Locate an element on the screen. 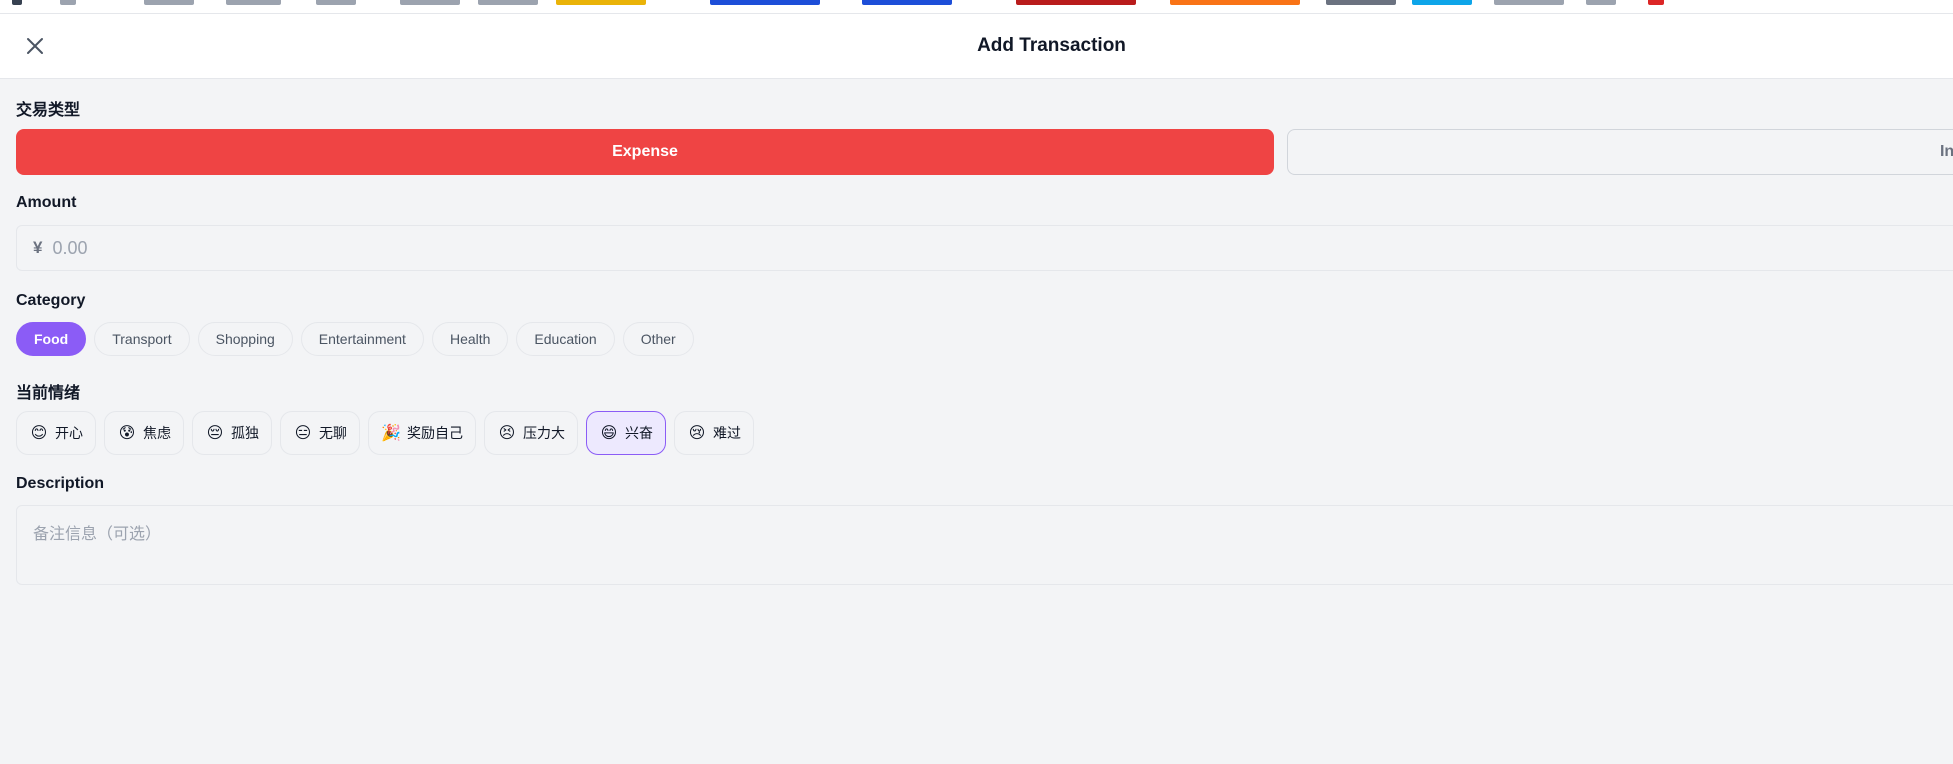 The height and width of the screenshot is (764, 1953). expense-button: Expense is located at coordinates (645, 152).